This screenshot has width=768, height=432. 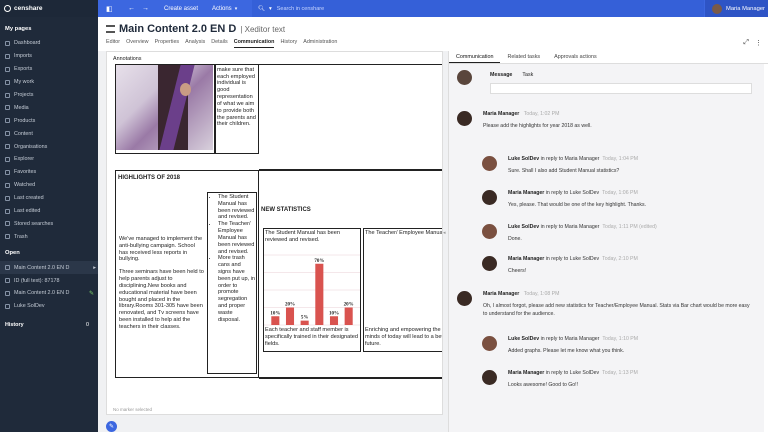 I want to click on empty-cell-bottom, so click(x=350, y=392).